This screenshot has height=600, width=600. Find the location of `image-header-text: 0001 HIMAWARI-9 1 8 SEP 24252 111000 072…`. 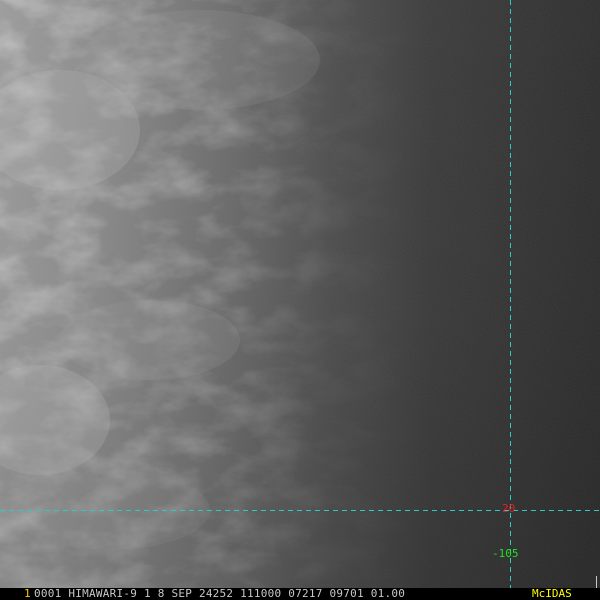

image-header-text: 0001 HIMAWARI-9 1 8 SEP 24252 111000 072… is located at coordinates (220, 594).